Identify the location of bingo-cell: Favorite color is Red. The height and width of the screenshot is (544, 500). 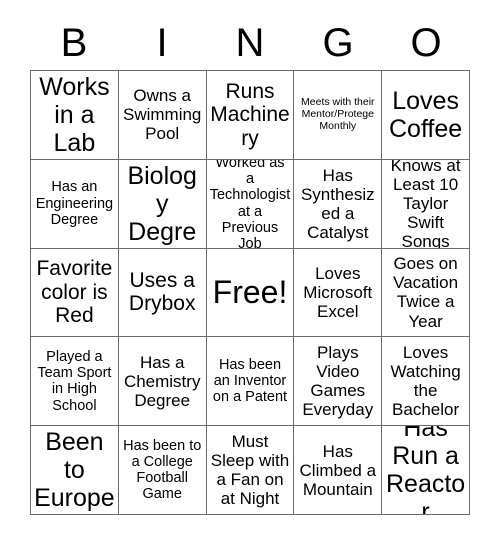
(75, 293).